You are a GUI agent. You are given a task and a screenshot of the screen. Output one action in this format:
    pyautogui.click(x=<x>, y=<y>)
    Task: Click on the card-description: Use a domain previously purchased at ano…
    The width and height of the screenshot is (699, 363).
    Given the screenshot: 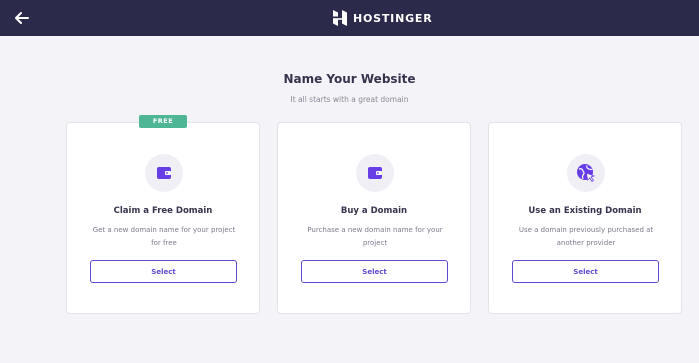 What is the action you would take?
    pyautogui.click(x=586, y=236)
    